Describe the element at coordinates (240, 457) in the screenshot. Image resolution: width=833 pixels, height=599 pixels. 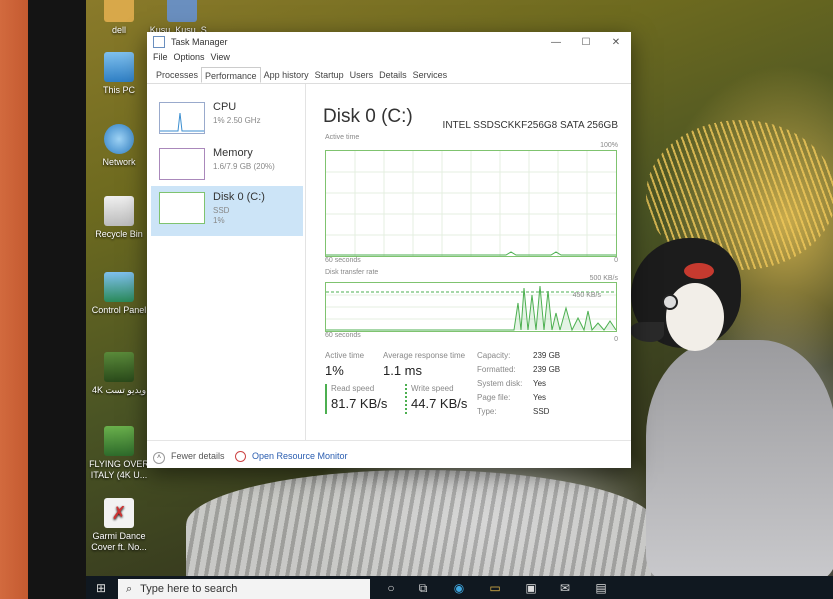
I see `resource-monitor-icon` at that location.